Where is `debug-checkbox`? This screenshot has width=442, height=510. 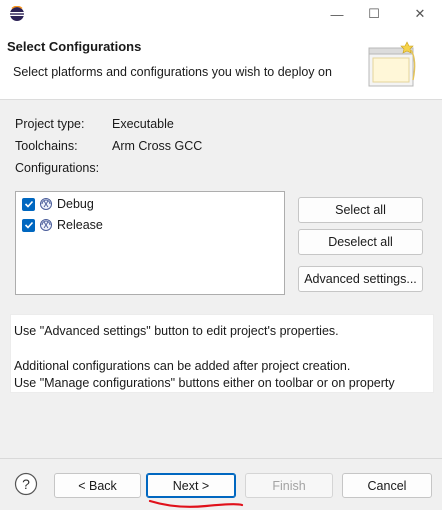
debug-checkbox is located at coordinates (28, 204).